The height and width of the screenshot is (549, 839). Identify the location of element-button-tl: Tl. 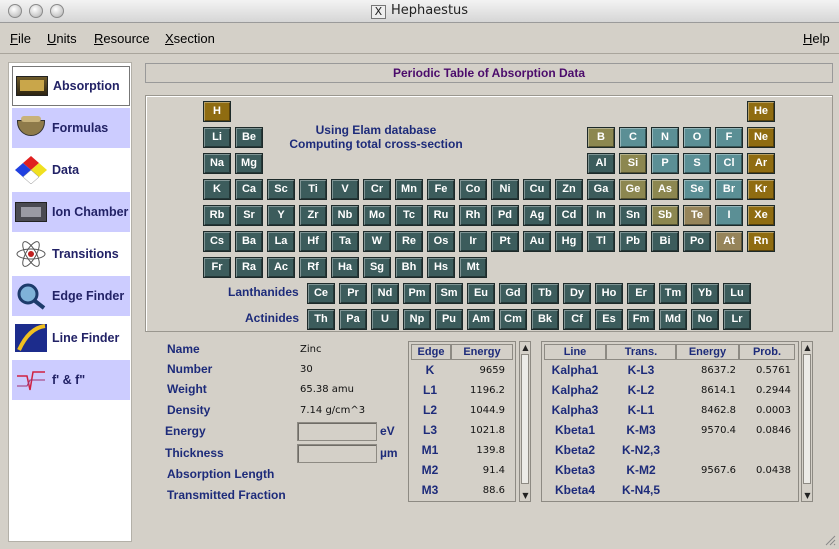
(601, 241).